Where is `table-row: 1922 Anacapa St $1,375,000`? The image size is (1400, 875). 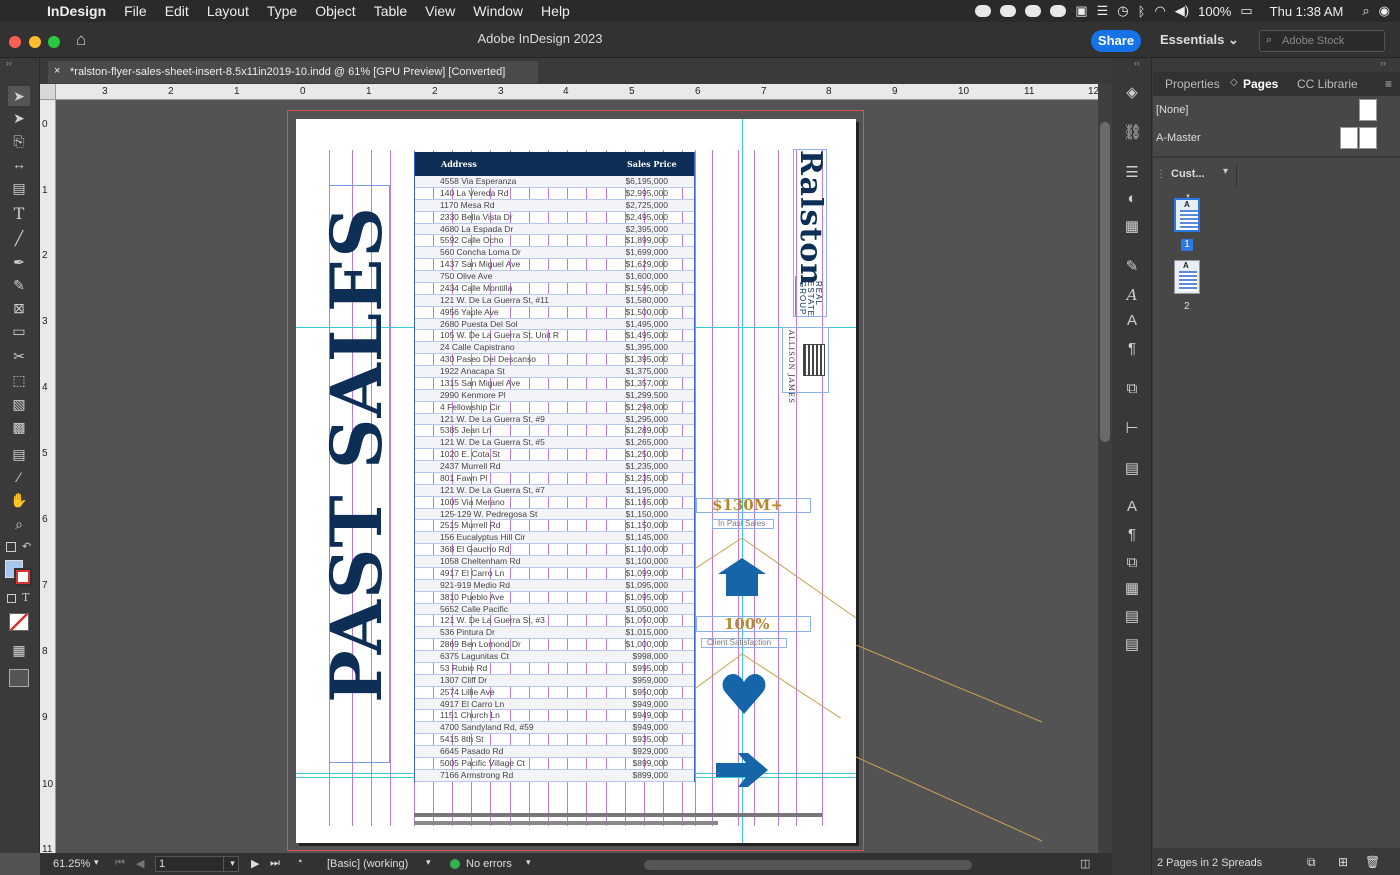 table-row: 1922 Anacapa St $1,375,000 is located at coordinates (554, 372).